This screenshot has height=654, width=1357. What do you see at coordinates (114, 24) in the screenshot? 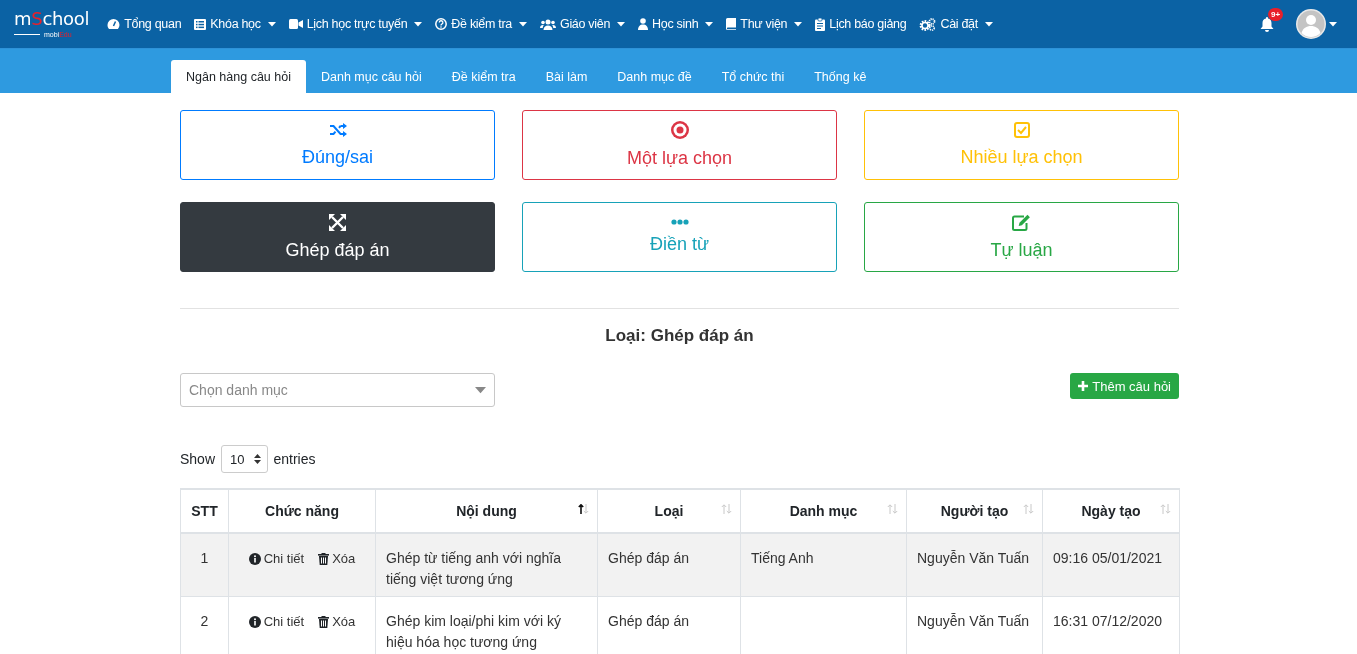
I see `gauge-icon` at bounding box center [114, 24].